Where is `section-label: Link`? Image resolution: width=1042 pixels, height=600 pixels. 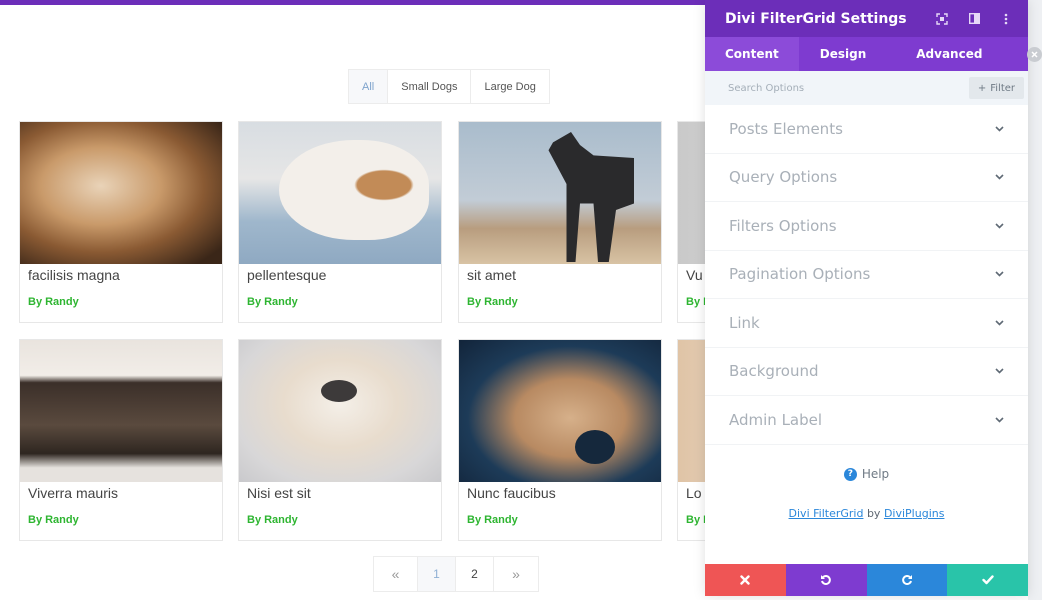 section-label: Link is located at coordinates (744, 322).